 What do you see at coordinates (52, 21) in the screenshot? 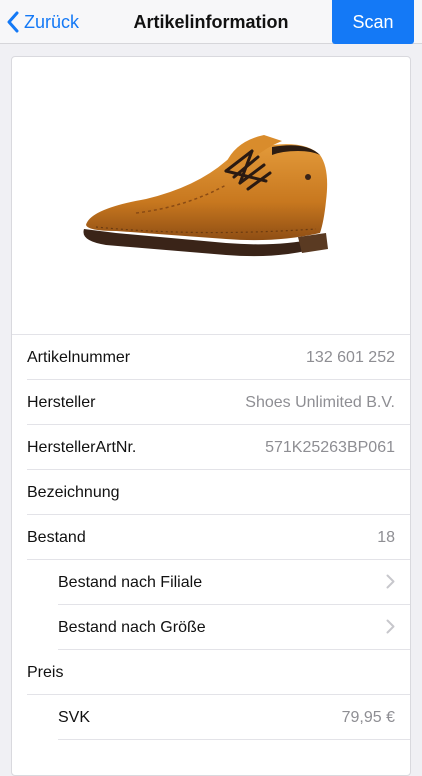
I see `back-button-label: Zurück` at bounding box center [52, 21].